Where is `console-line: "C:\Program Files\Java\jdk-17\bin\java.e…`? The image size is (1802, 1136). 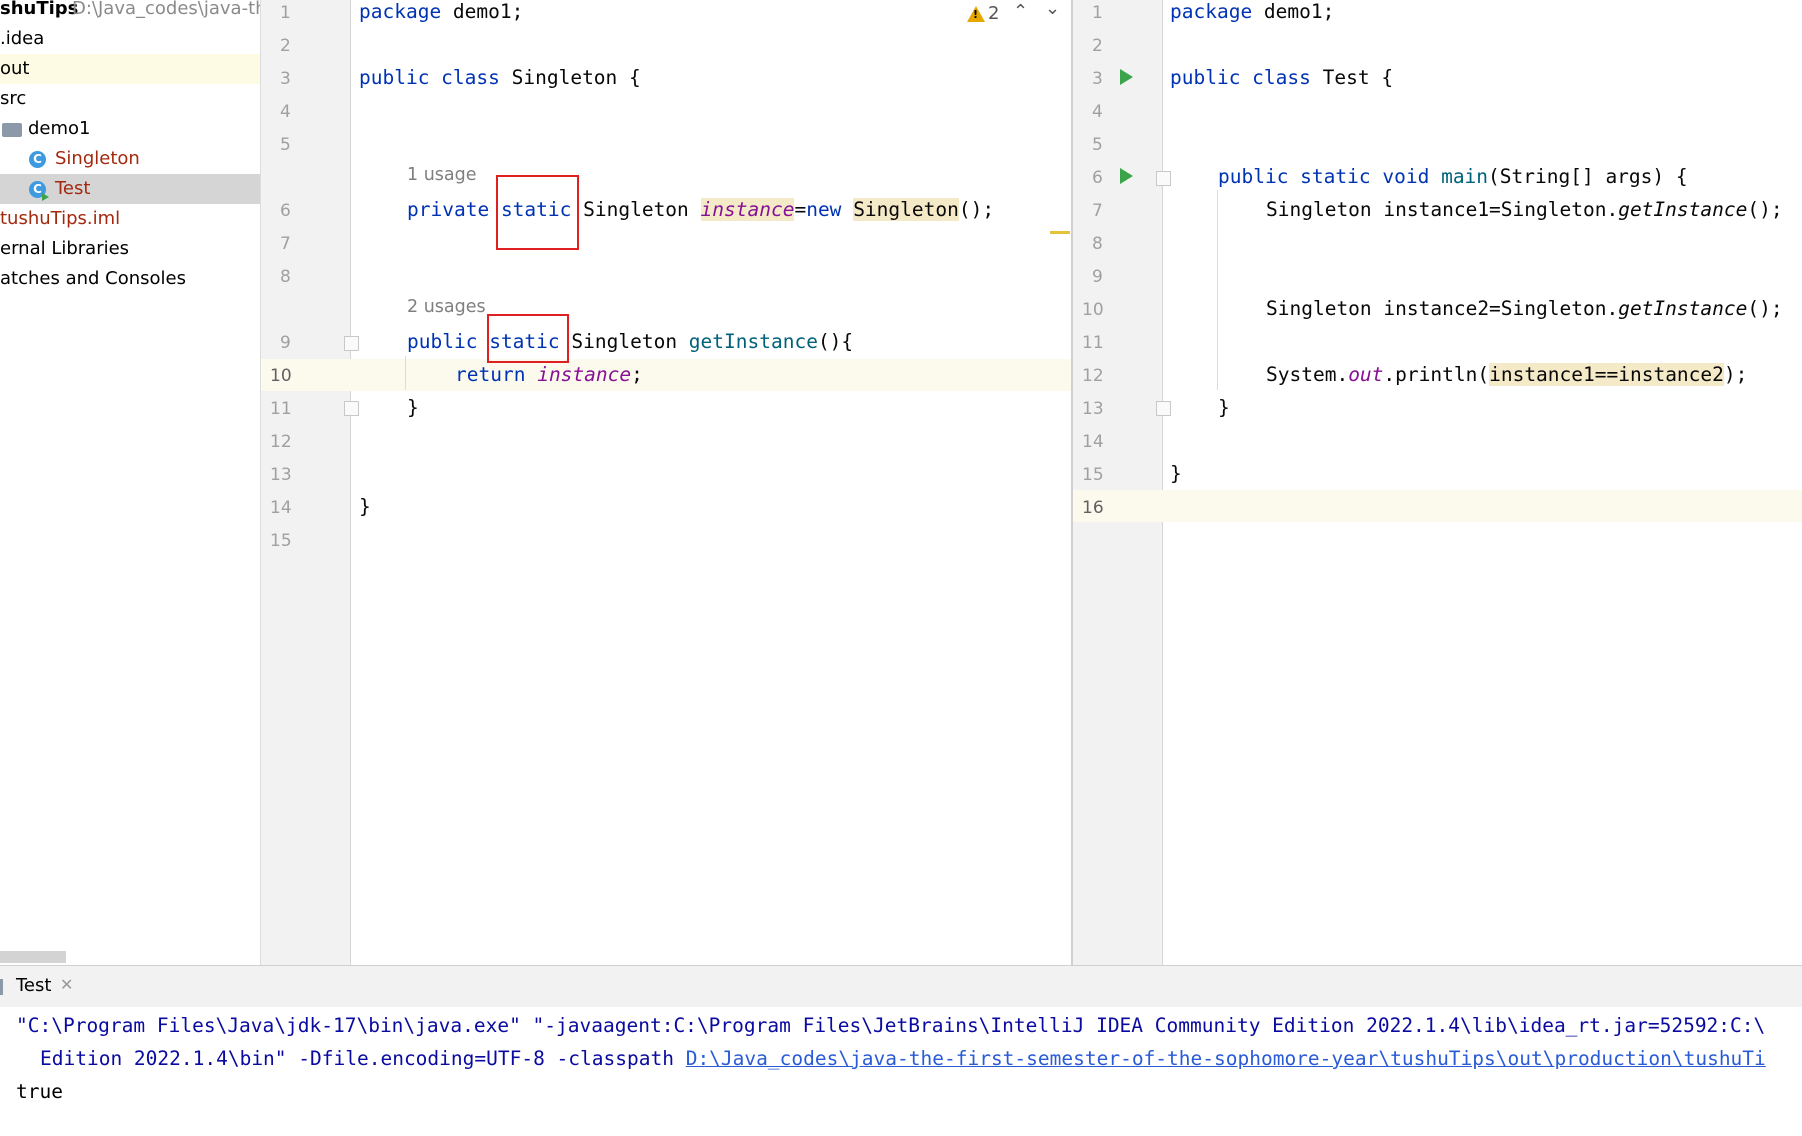 console-line: "C:\Program Files\Java\jdk-17\bin\java.e… is located at coordinates (891, 1025).